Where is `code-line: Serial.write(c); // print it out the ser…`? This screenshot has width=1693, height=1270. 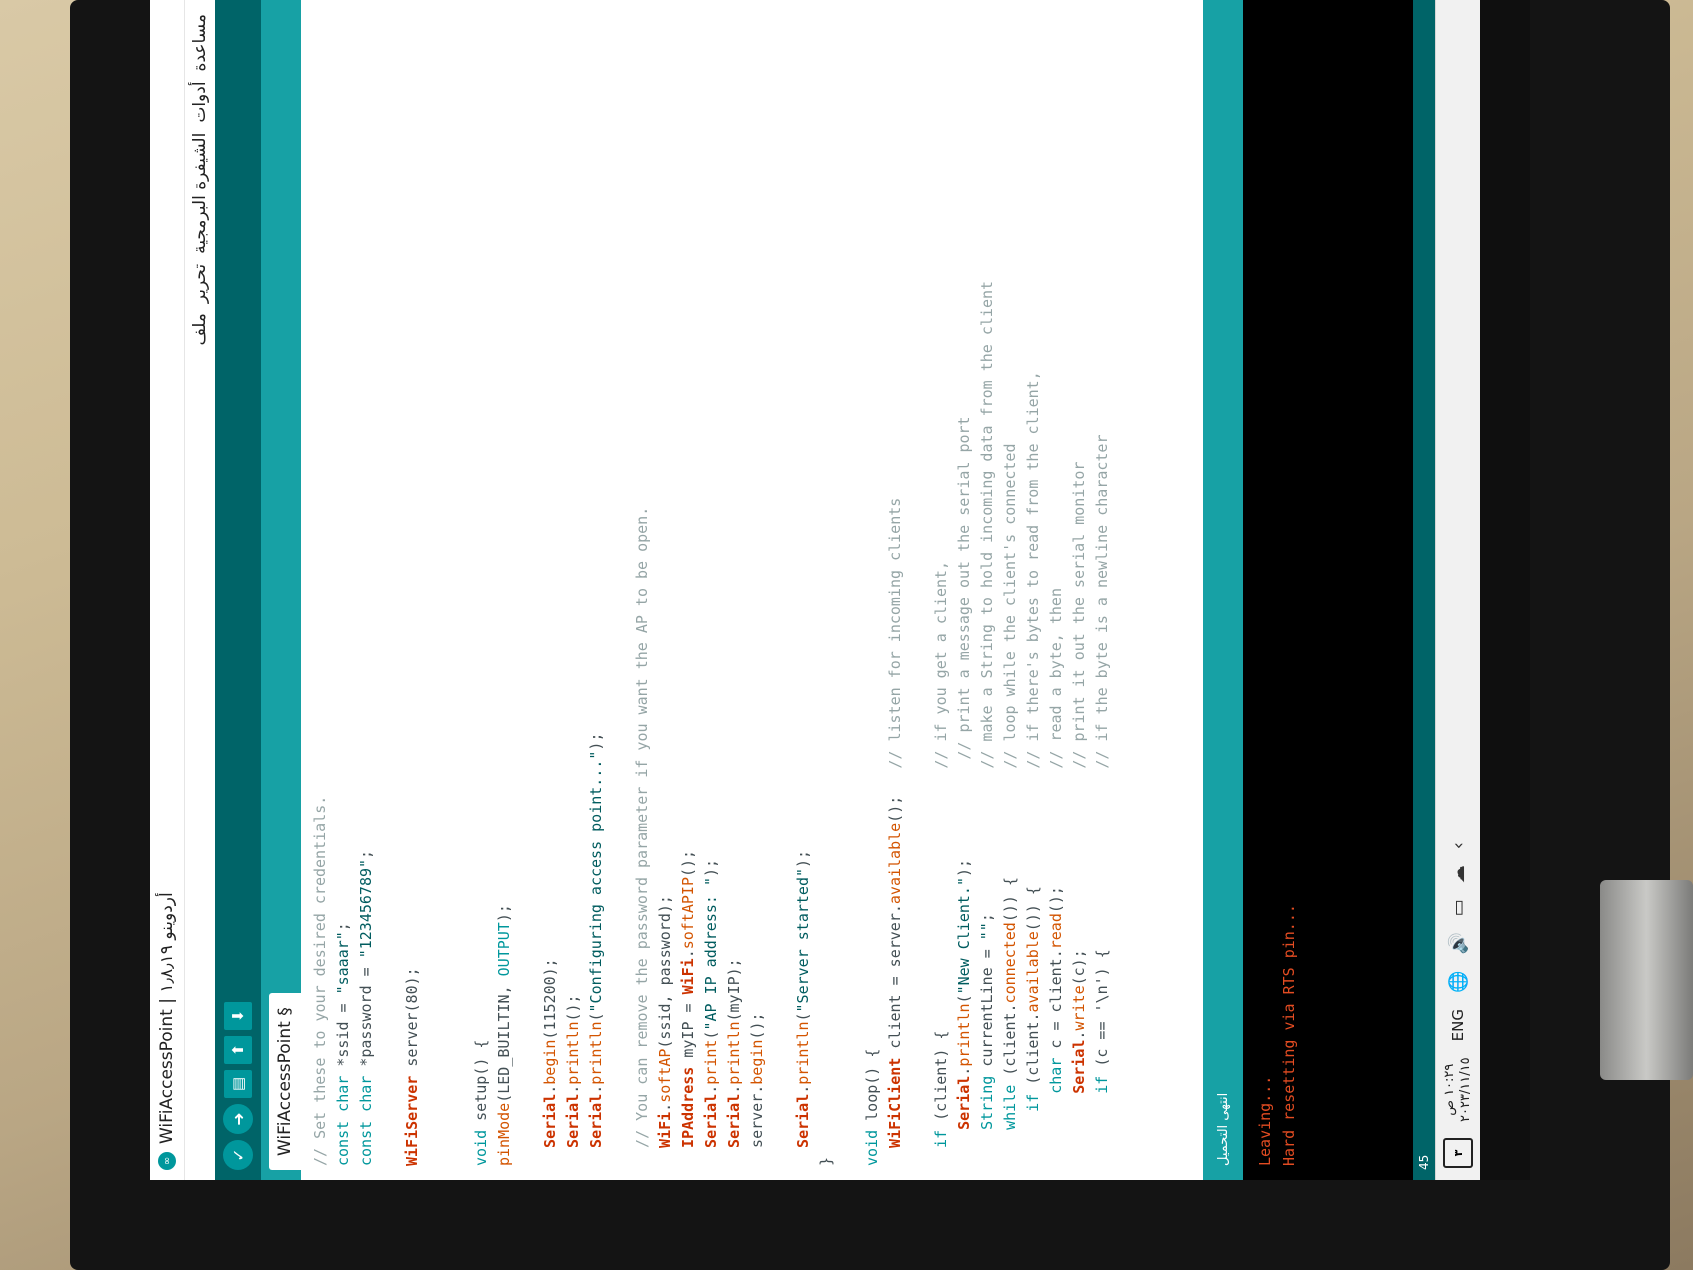 code-line: Serial.write(c); // print it out the ser… is located at coordinates (1079, 777).